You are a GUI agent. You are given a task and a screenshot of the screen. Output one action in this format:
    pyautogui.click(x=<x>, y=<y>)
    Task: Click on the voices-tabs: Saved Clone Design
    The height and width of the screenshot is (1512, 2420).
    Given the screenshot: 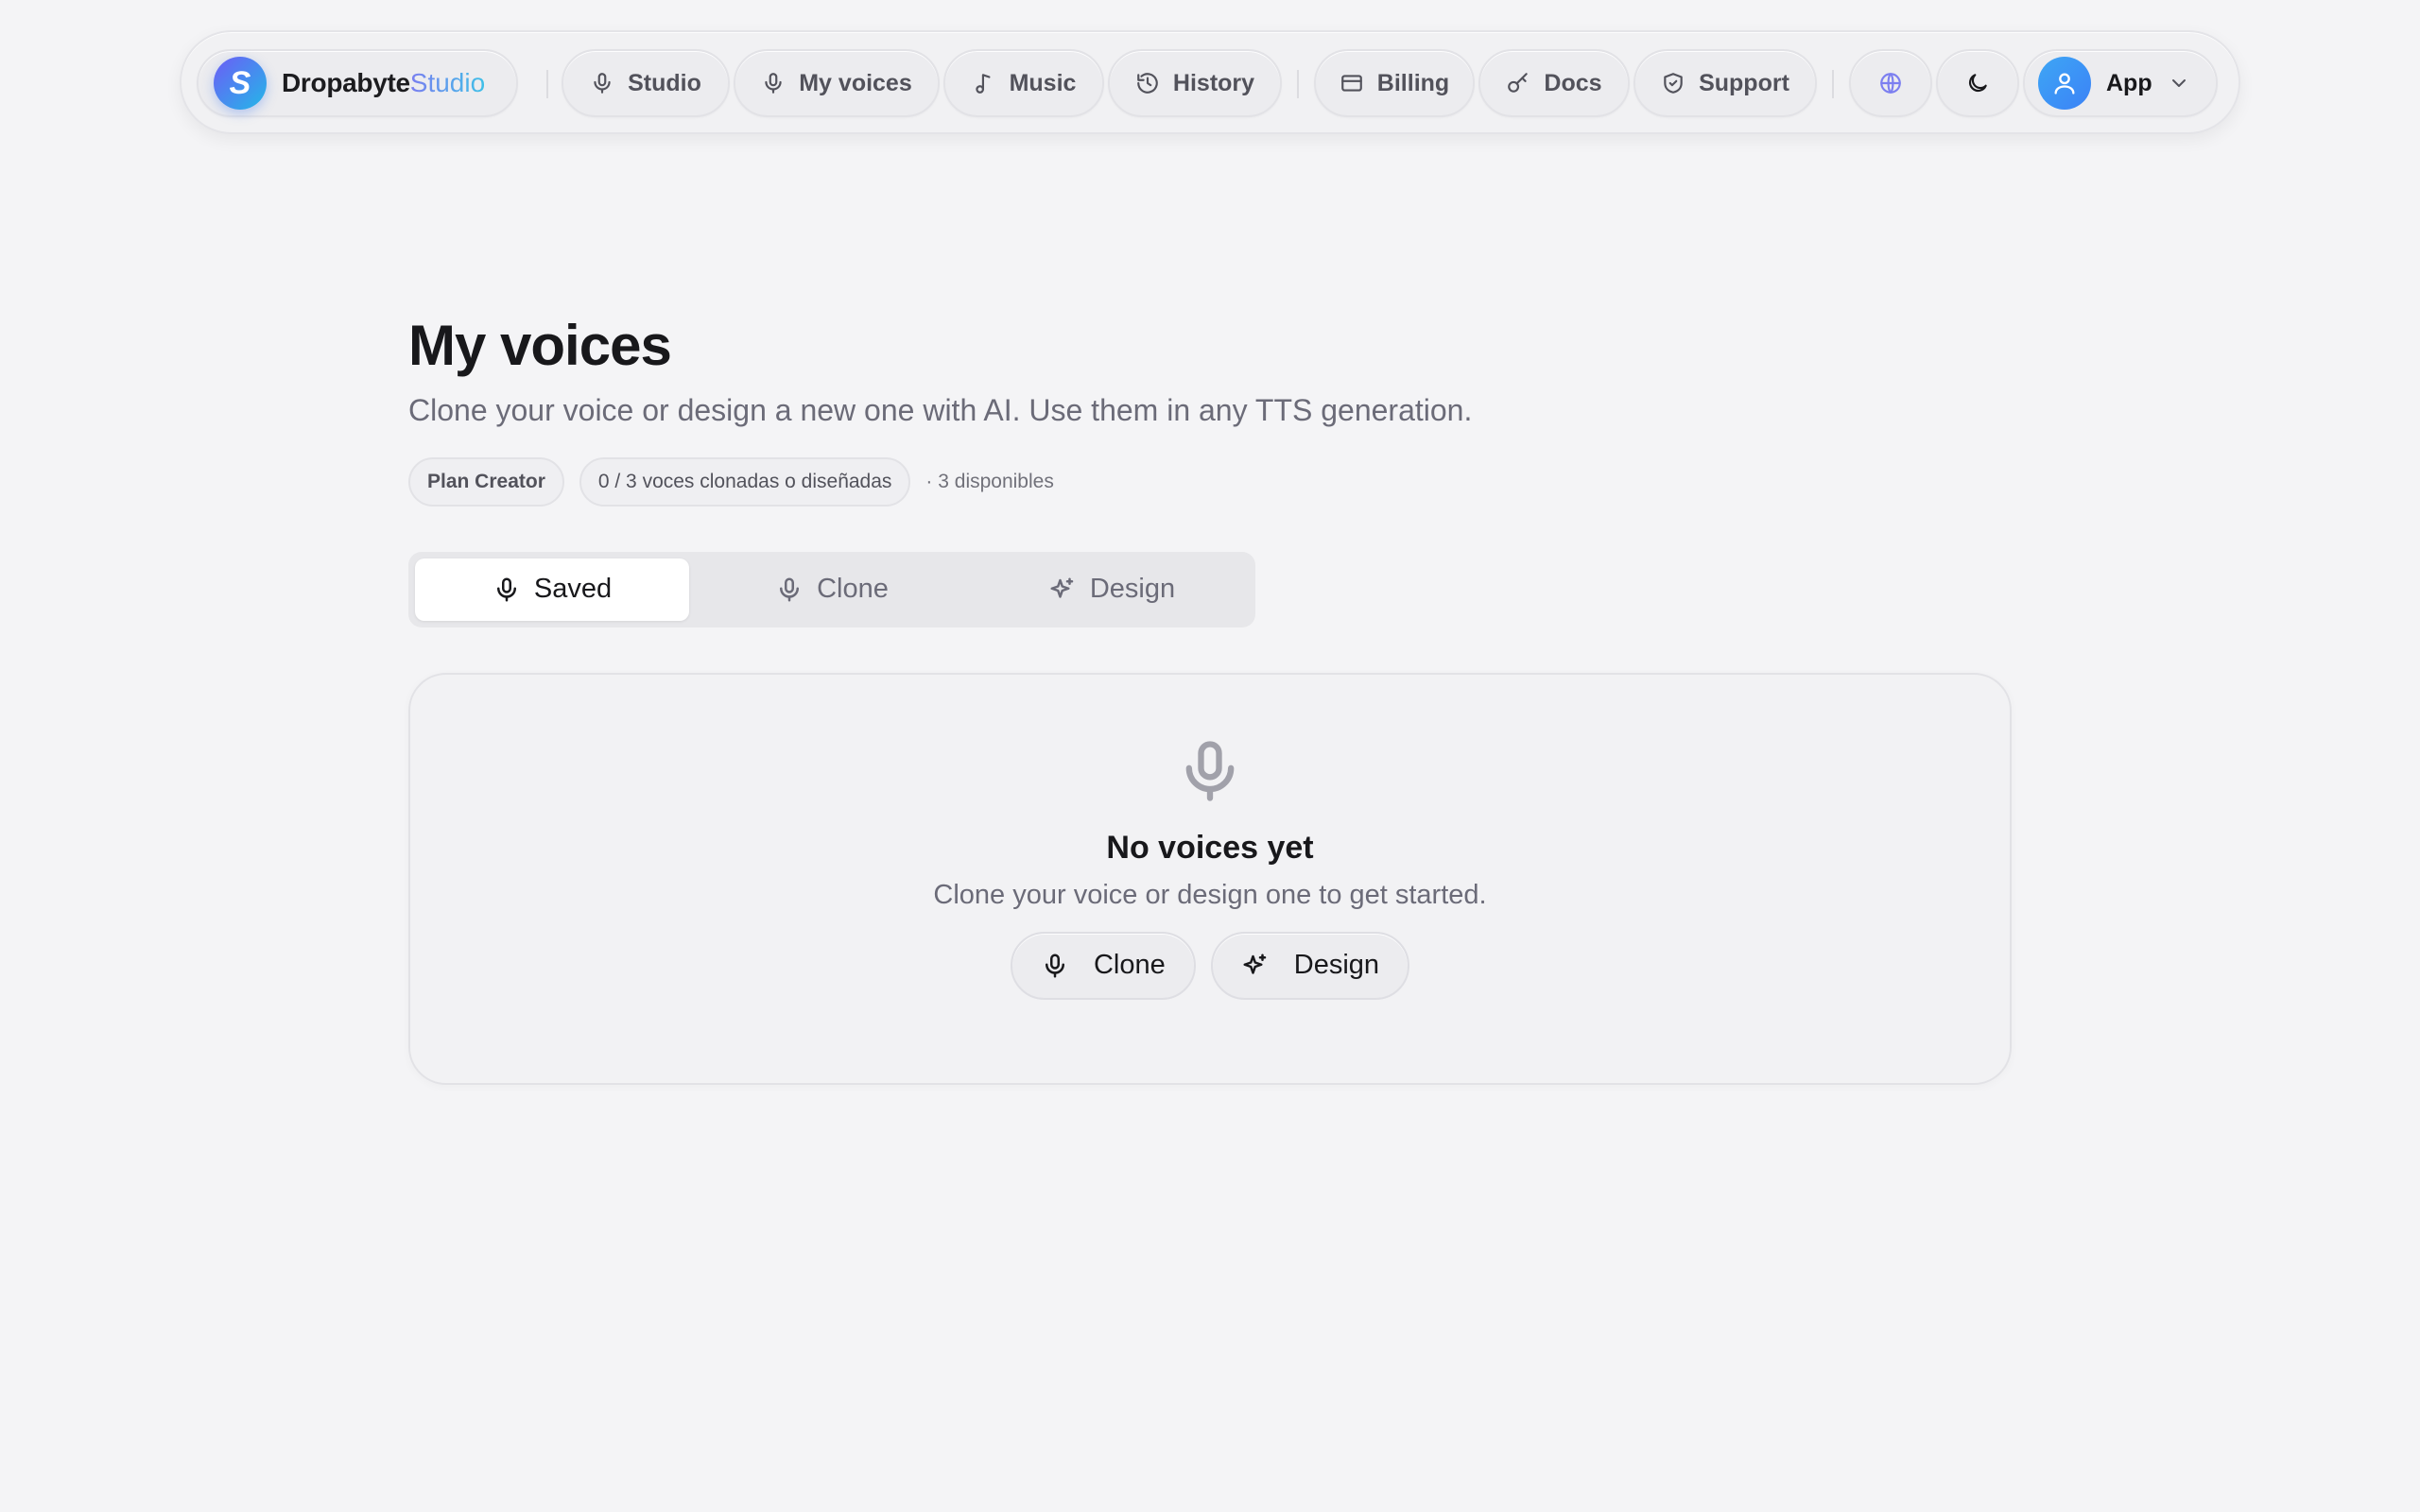 What is the action you would take?
    pyautogui.click(x=831, y=589)
    